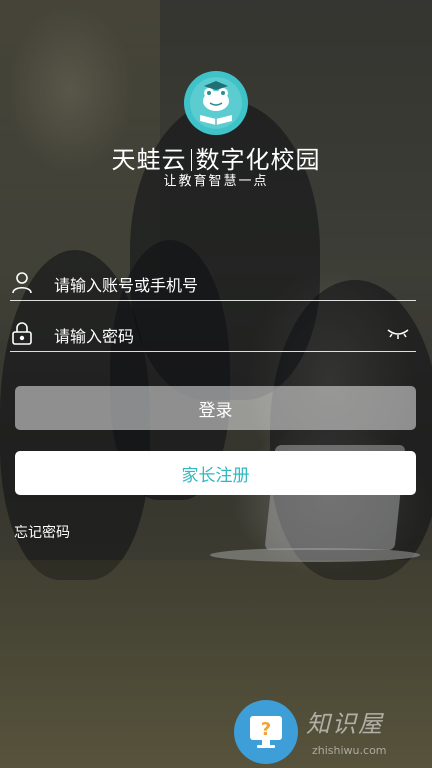  Describe the element at coordinates (216, 103) in the screenshot. I see `frog-logo-icon` at that location.